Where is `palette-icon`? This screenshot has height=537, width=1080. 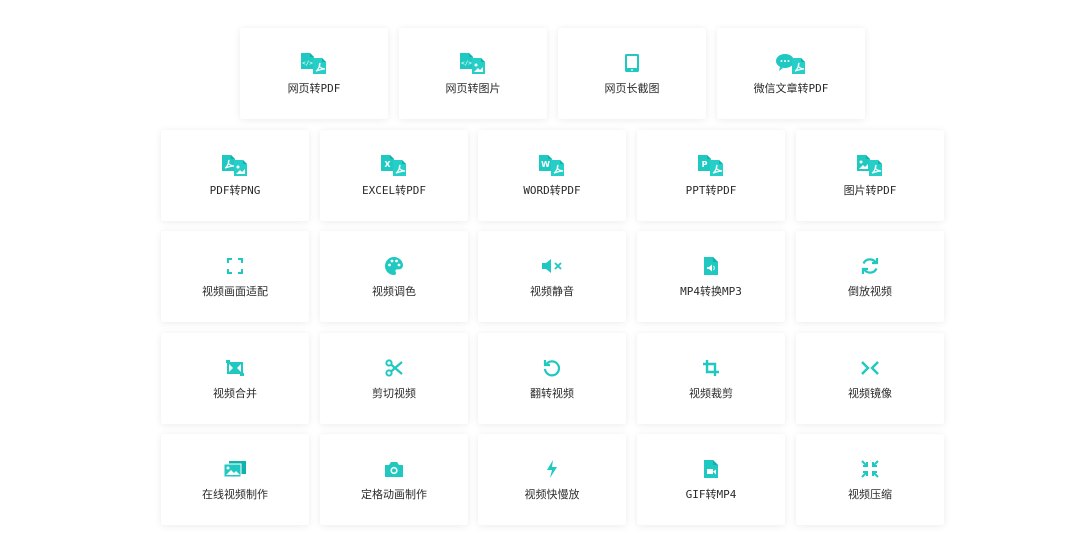 palette-icon is located at coordinates (394, 266).